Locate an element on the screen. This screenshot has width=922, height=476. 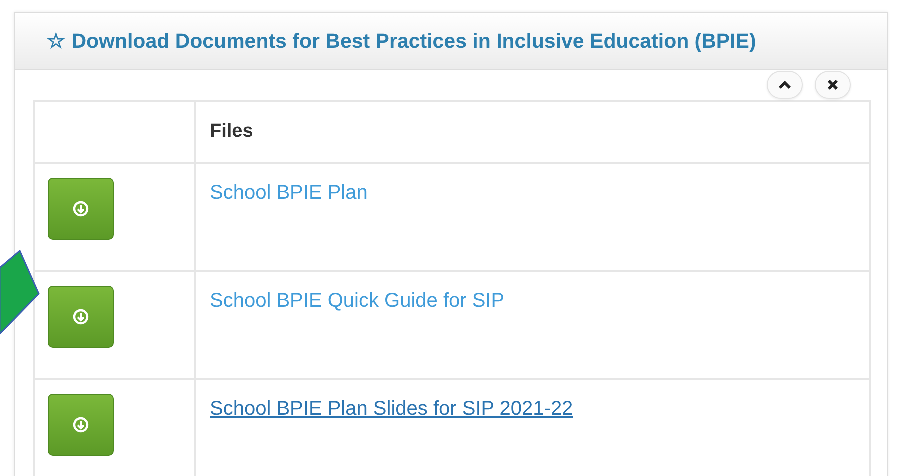
close-icon is located at coordinates (833, 85).